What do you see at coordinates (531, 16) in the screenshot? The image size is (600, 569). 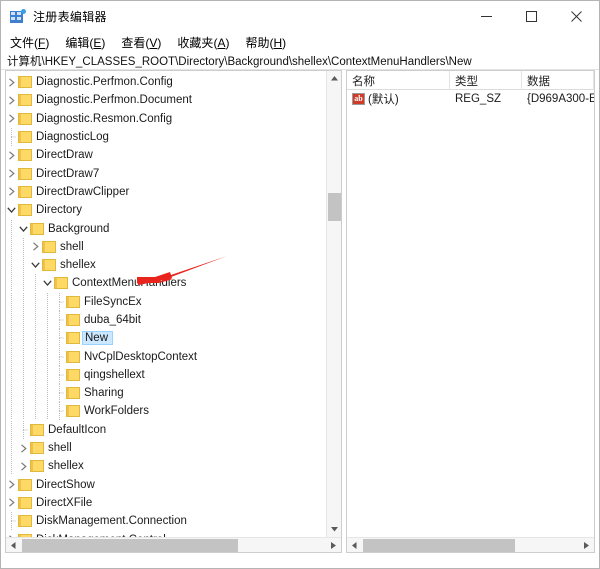 I see `maximize-button` at bounding box center [531, 16].